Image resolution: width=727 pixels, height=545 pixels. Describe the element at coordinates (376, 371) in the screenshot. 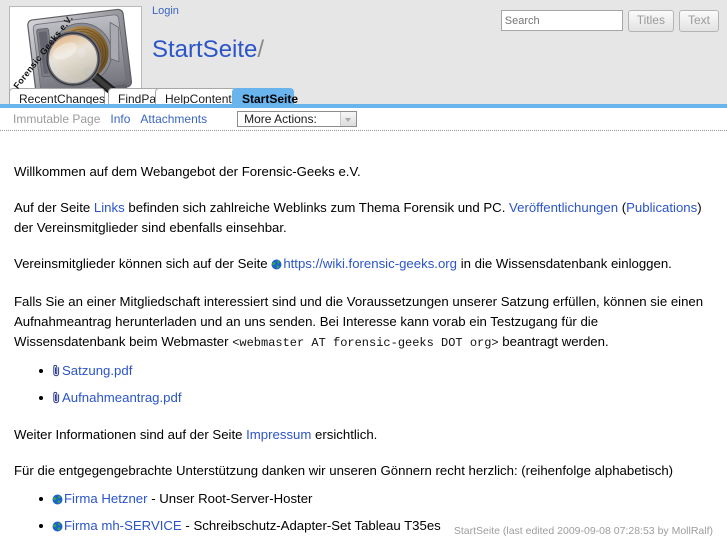

I see `list-item: Satzung.pdf` at that location.